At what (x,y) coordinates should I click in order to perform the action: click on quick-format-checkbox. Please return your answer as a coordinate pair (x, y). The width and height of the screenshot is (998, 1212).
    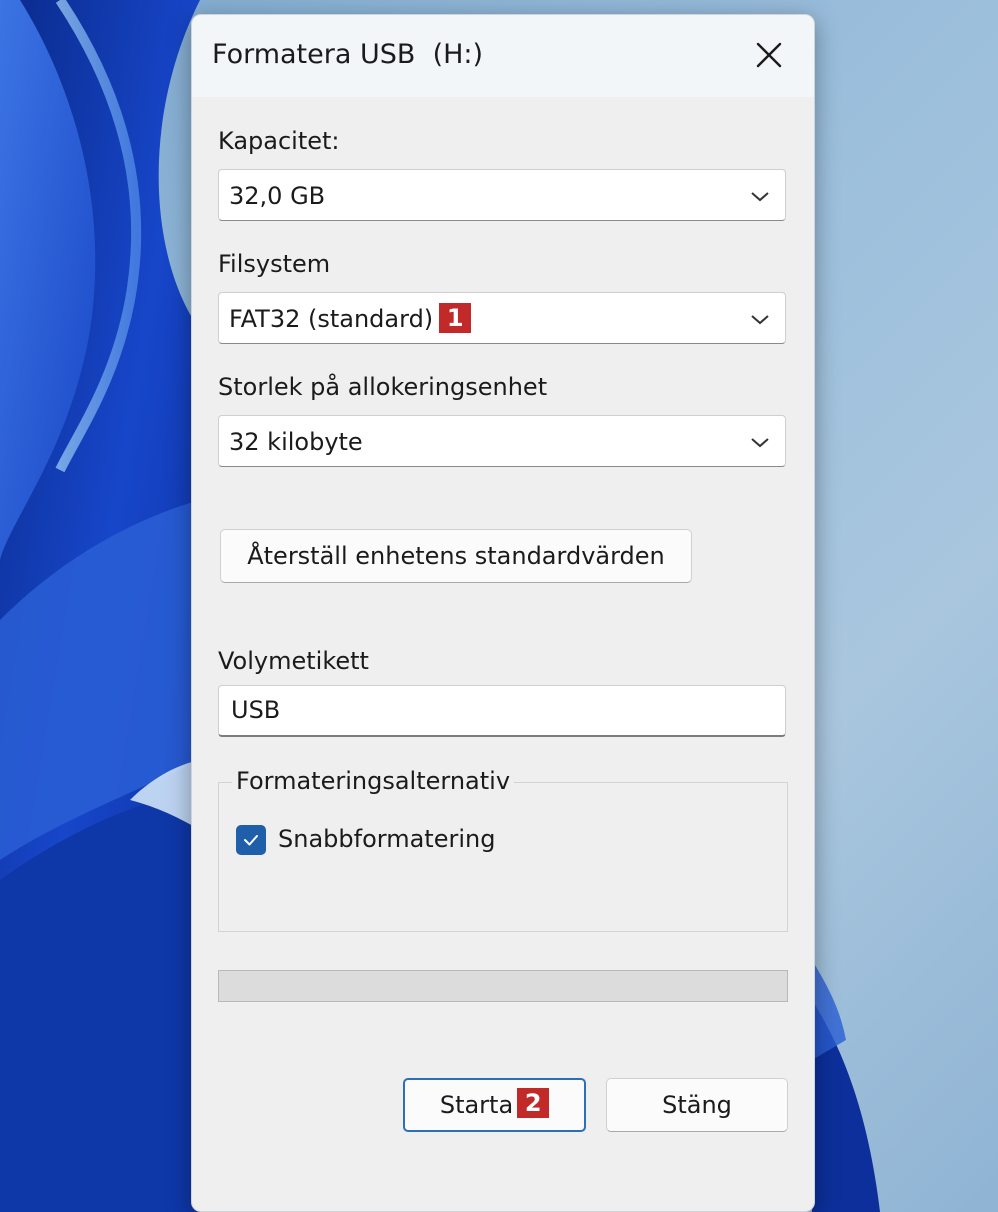
    Looking at the image, I should click on (251, 840).